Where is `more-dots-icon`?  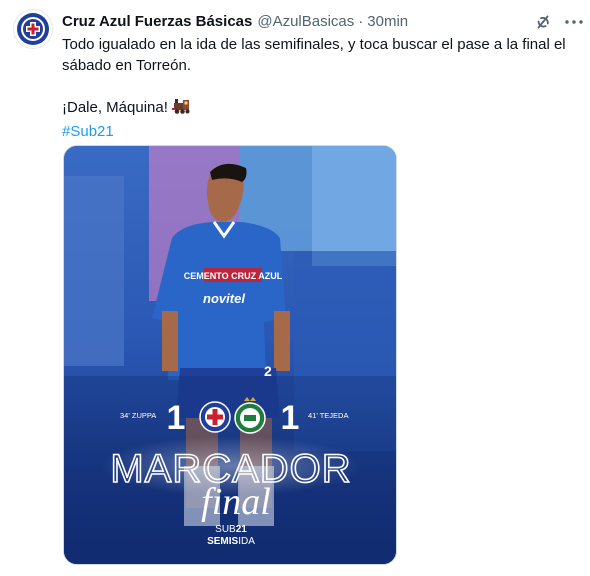 more-dots-icon is located at coordinates (574, 22).